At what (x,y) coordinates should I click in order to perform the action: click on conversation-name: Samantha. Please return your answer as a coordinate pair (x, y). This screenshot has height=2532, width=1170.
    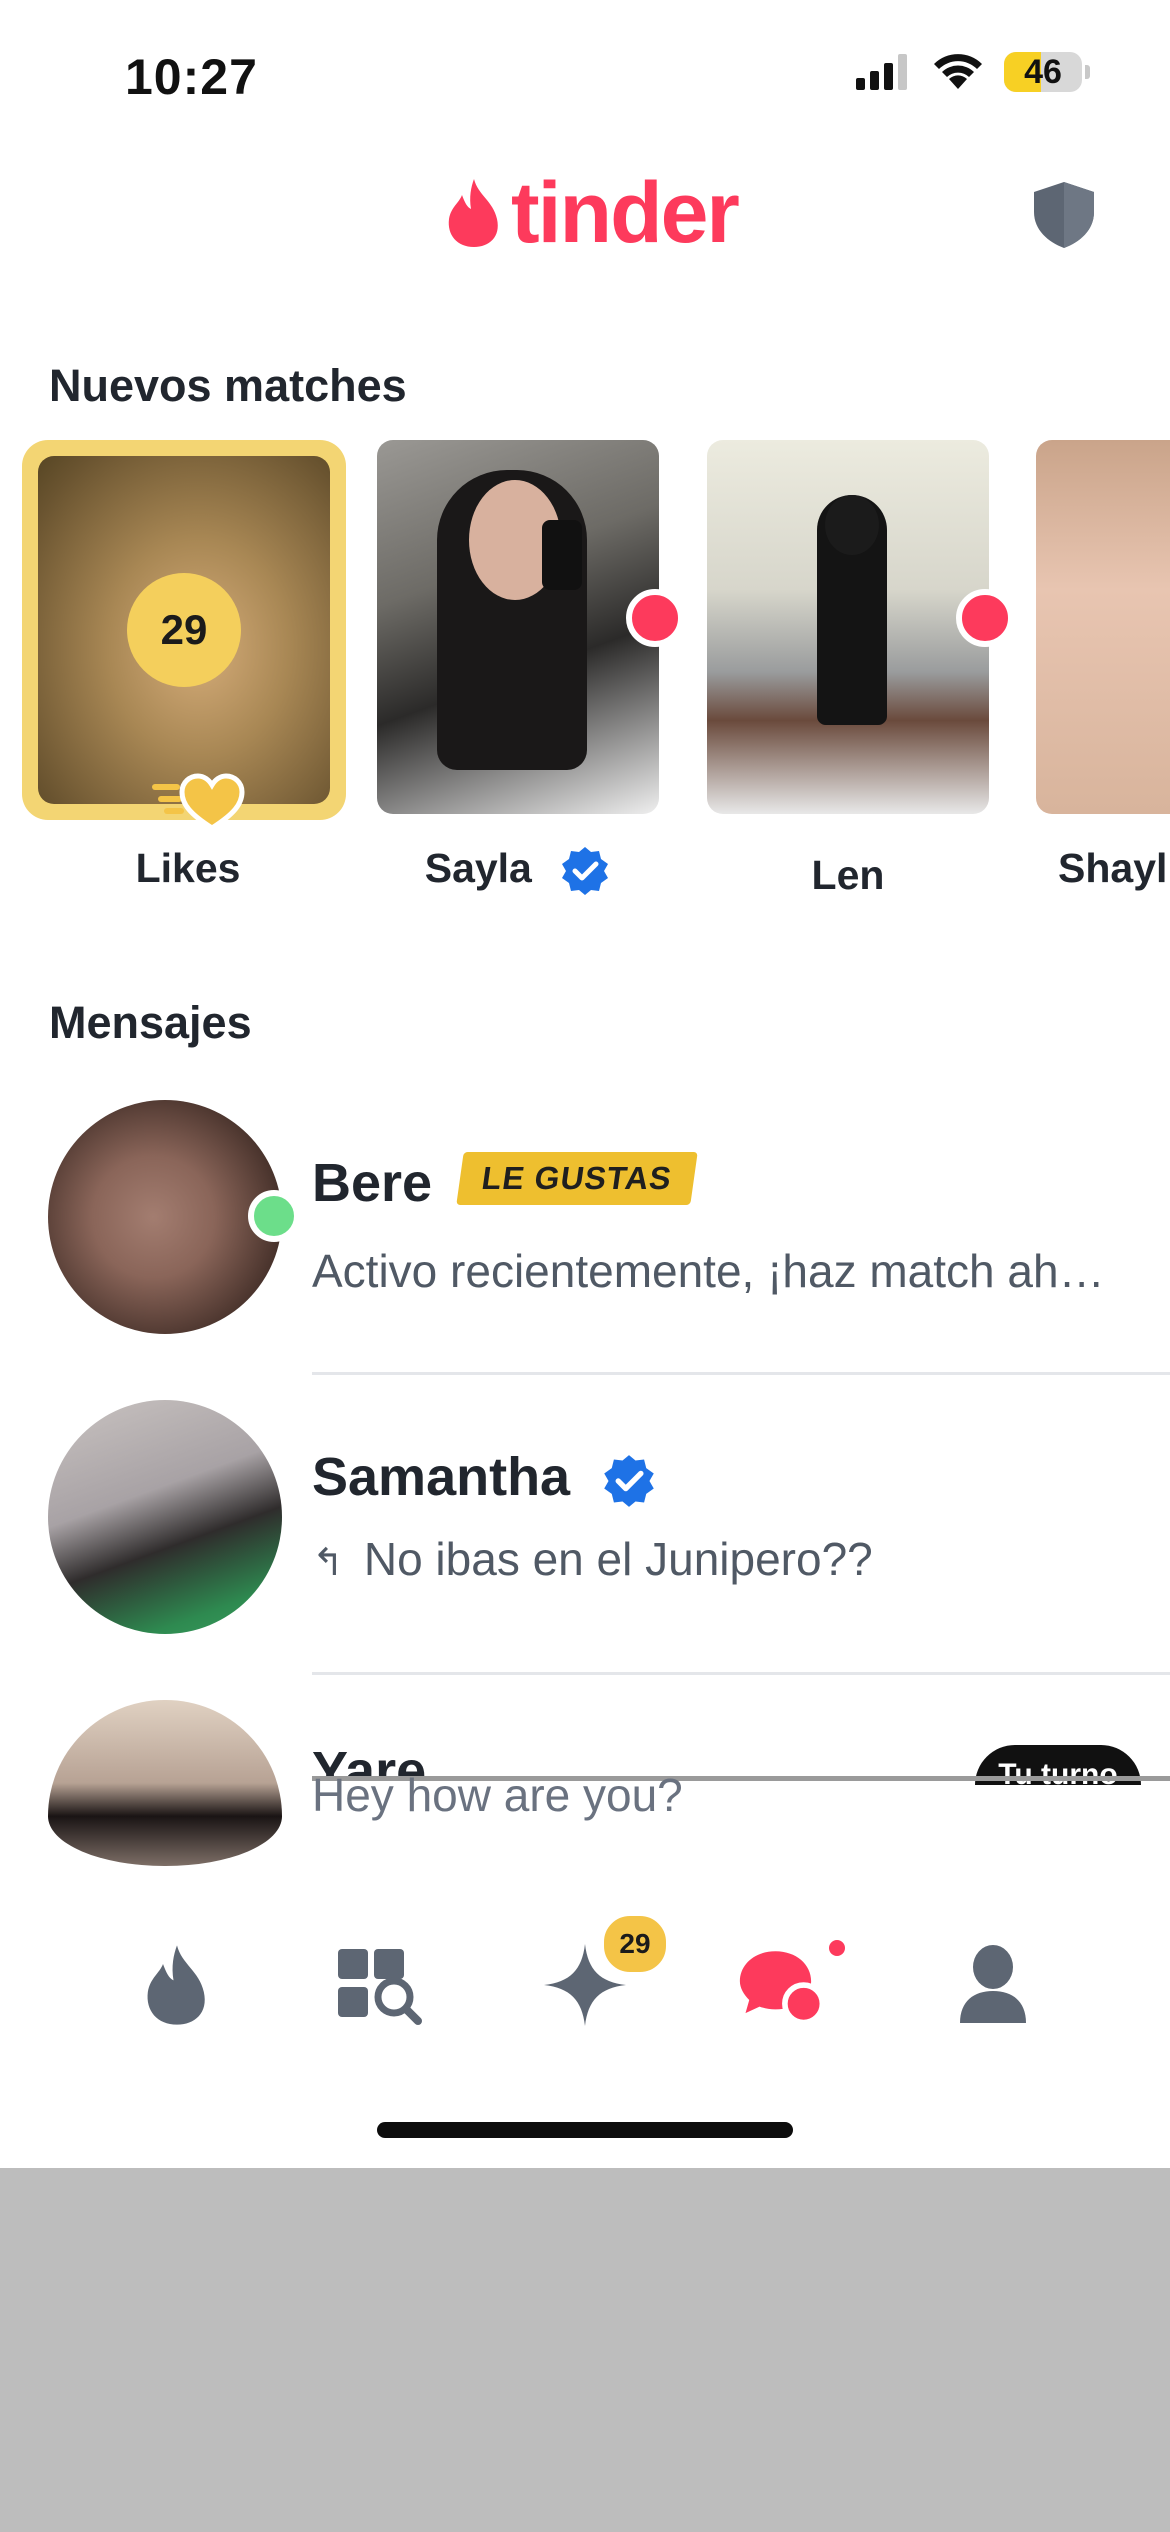
    Looking at the image, I should click on (441, 1477).